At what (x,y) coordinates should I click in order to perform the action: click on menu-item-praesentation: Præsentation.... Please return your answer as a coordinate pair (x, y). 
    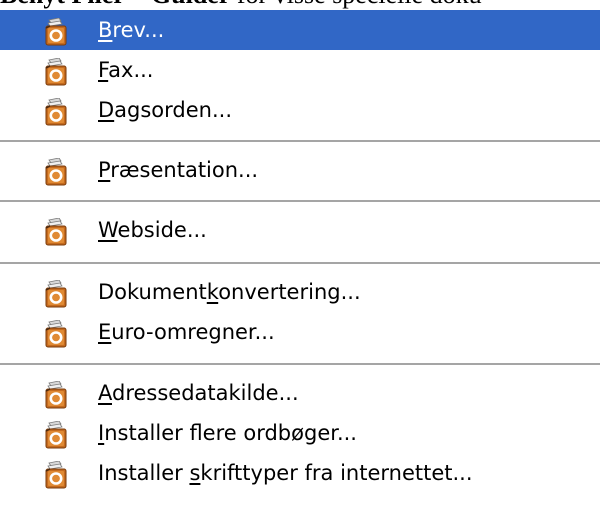
    Looking at the image, I should click on (300, 170).